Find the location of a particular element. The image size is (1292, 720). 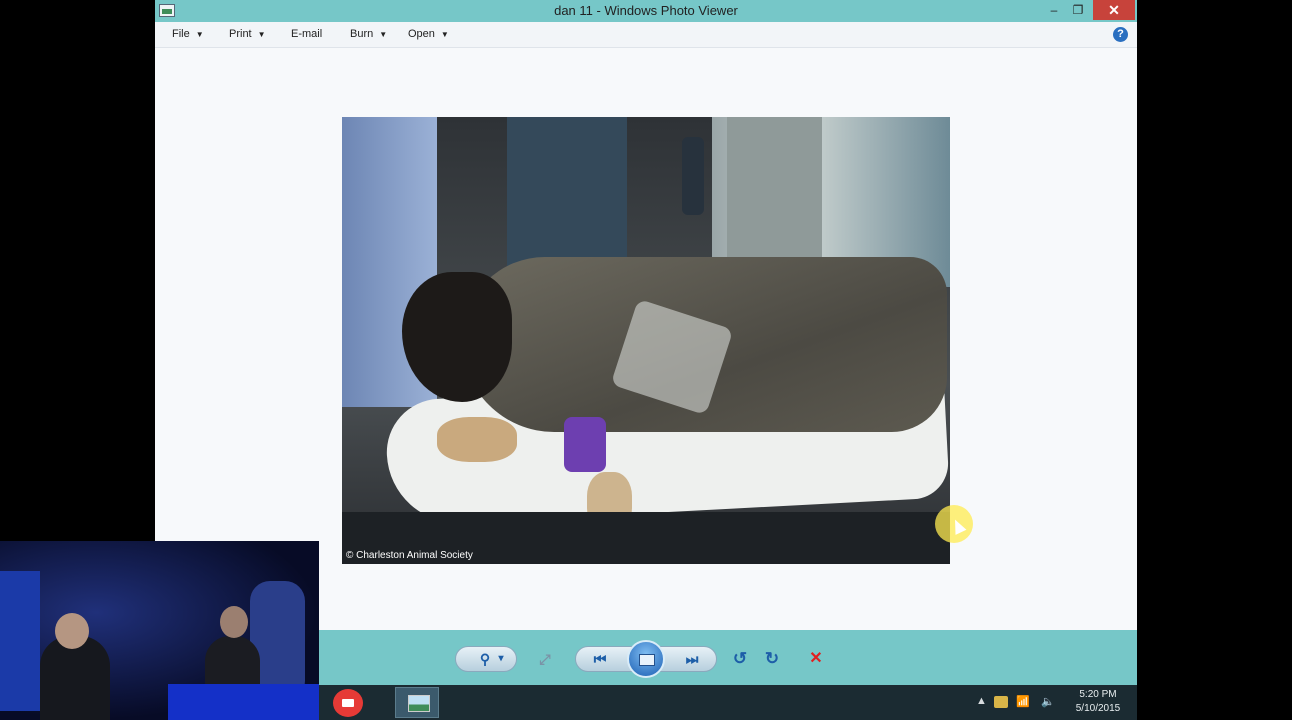

menu-file: File ▼ is located at coordinates (188, 34).